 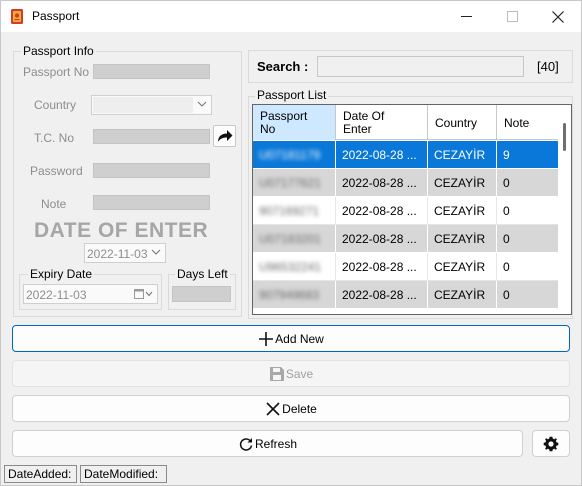 What do you see at coordinates (283, 66) in the screenshot?
I see `search-label: Search :` at bounding box center [283, 66].